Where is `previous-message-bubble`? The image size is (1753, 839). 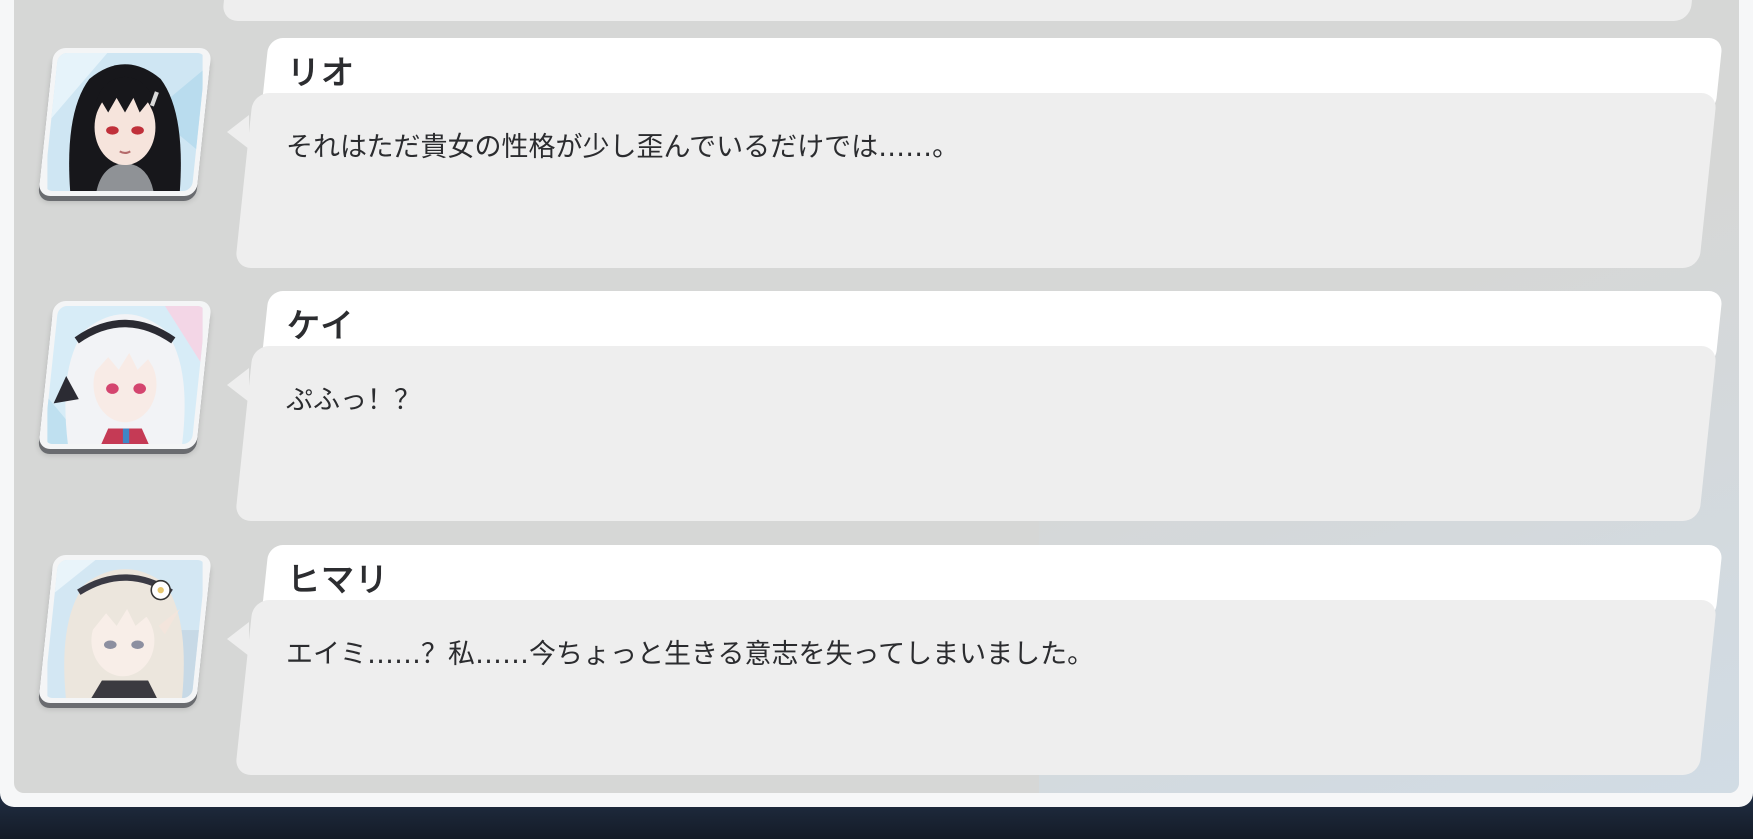
previous-message-bubble is located at coordinates (959, 10).